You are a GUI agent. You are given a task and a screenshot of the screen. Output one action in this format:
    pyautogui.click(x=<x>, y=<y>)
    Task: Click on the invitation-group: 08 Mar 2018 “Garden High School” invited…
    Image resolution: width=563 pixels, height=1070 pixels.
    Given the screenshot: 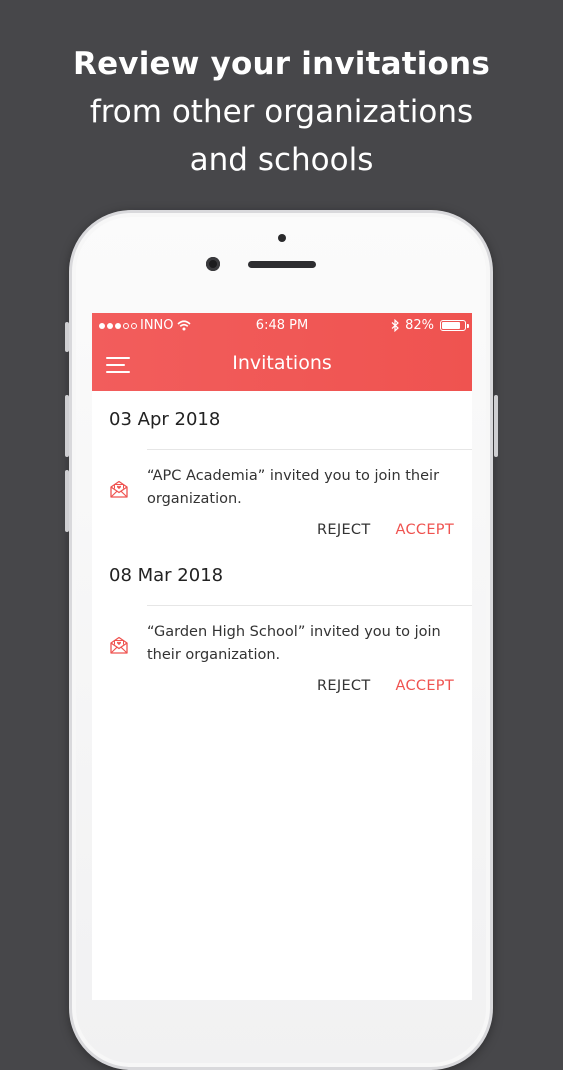 What is the action you would take?
    pyautogui.click(x=282, y=625)
    